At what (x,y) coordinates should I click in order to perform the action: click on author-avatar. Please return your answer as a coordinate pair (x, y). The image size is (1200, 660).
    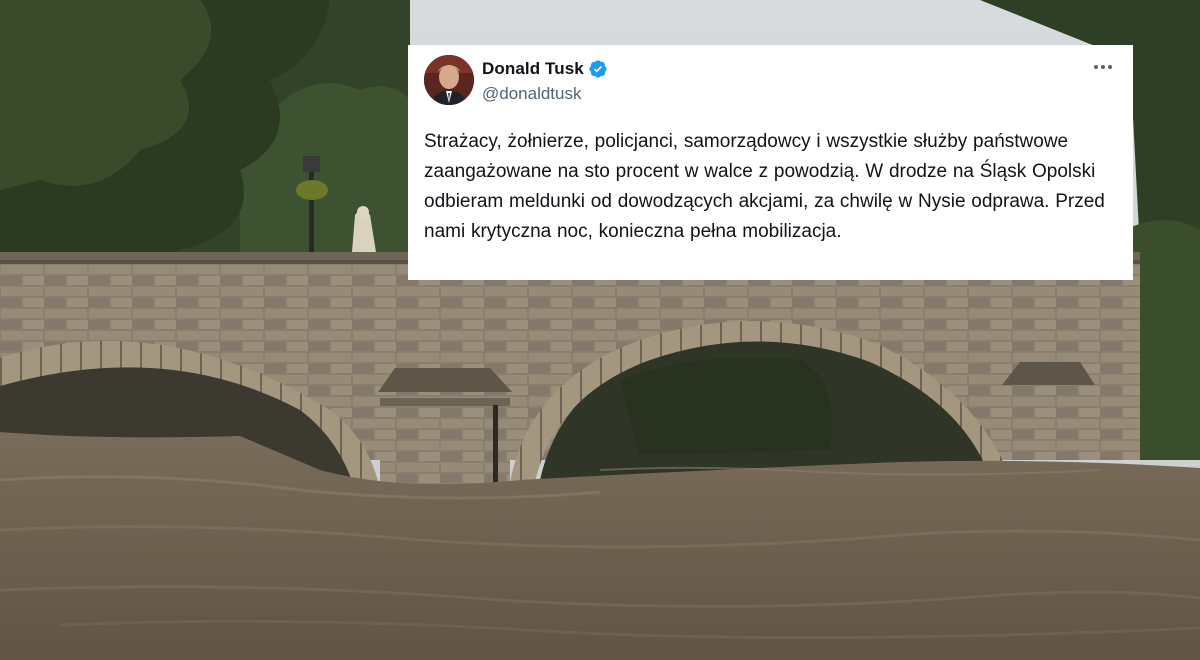
    Looking at the image, I should click on (449, 80).